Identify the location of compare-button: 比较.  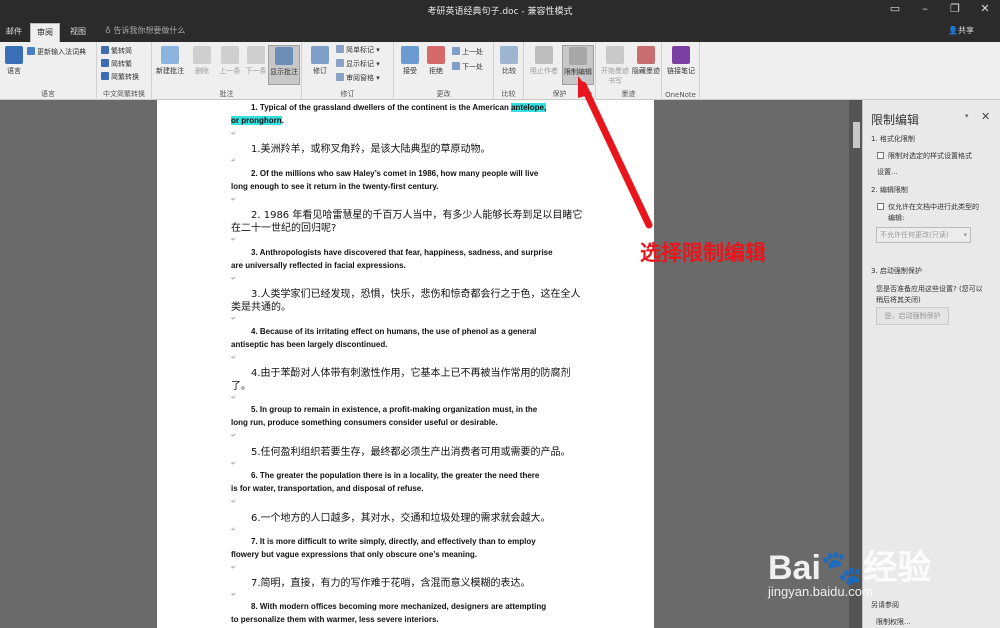
(509, 65).